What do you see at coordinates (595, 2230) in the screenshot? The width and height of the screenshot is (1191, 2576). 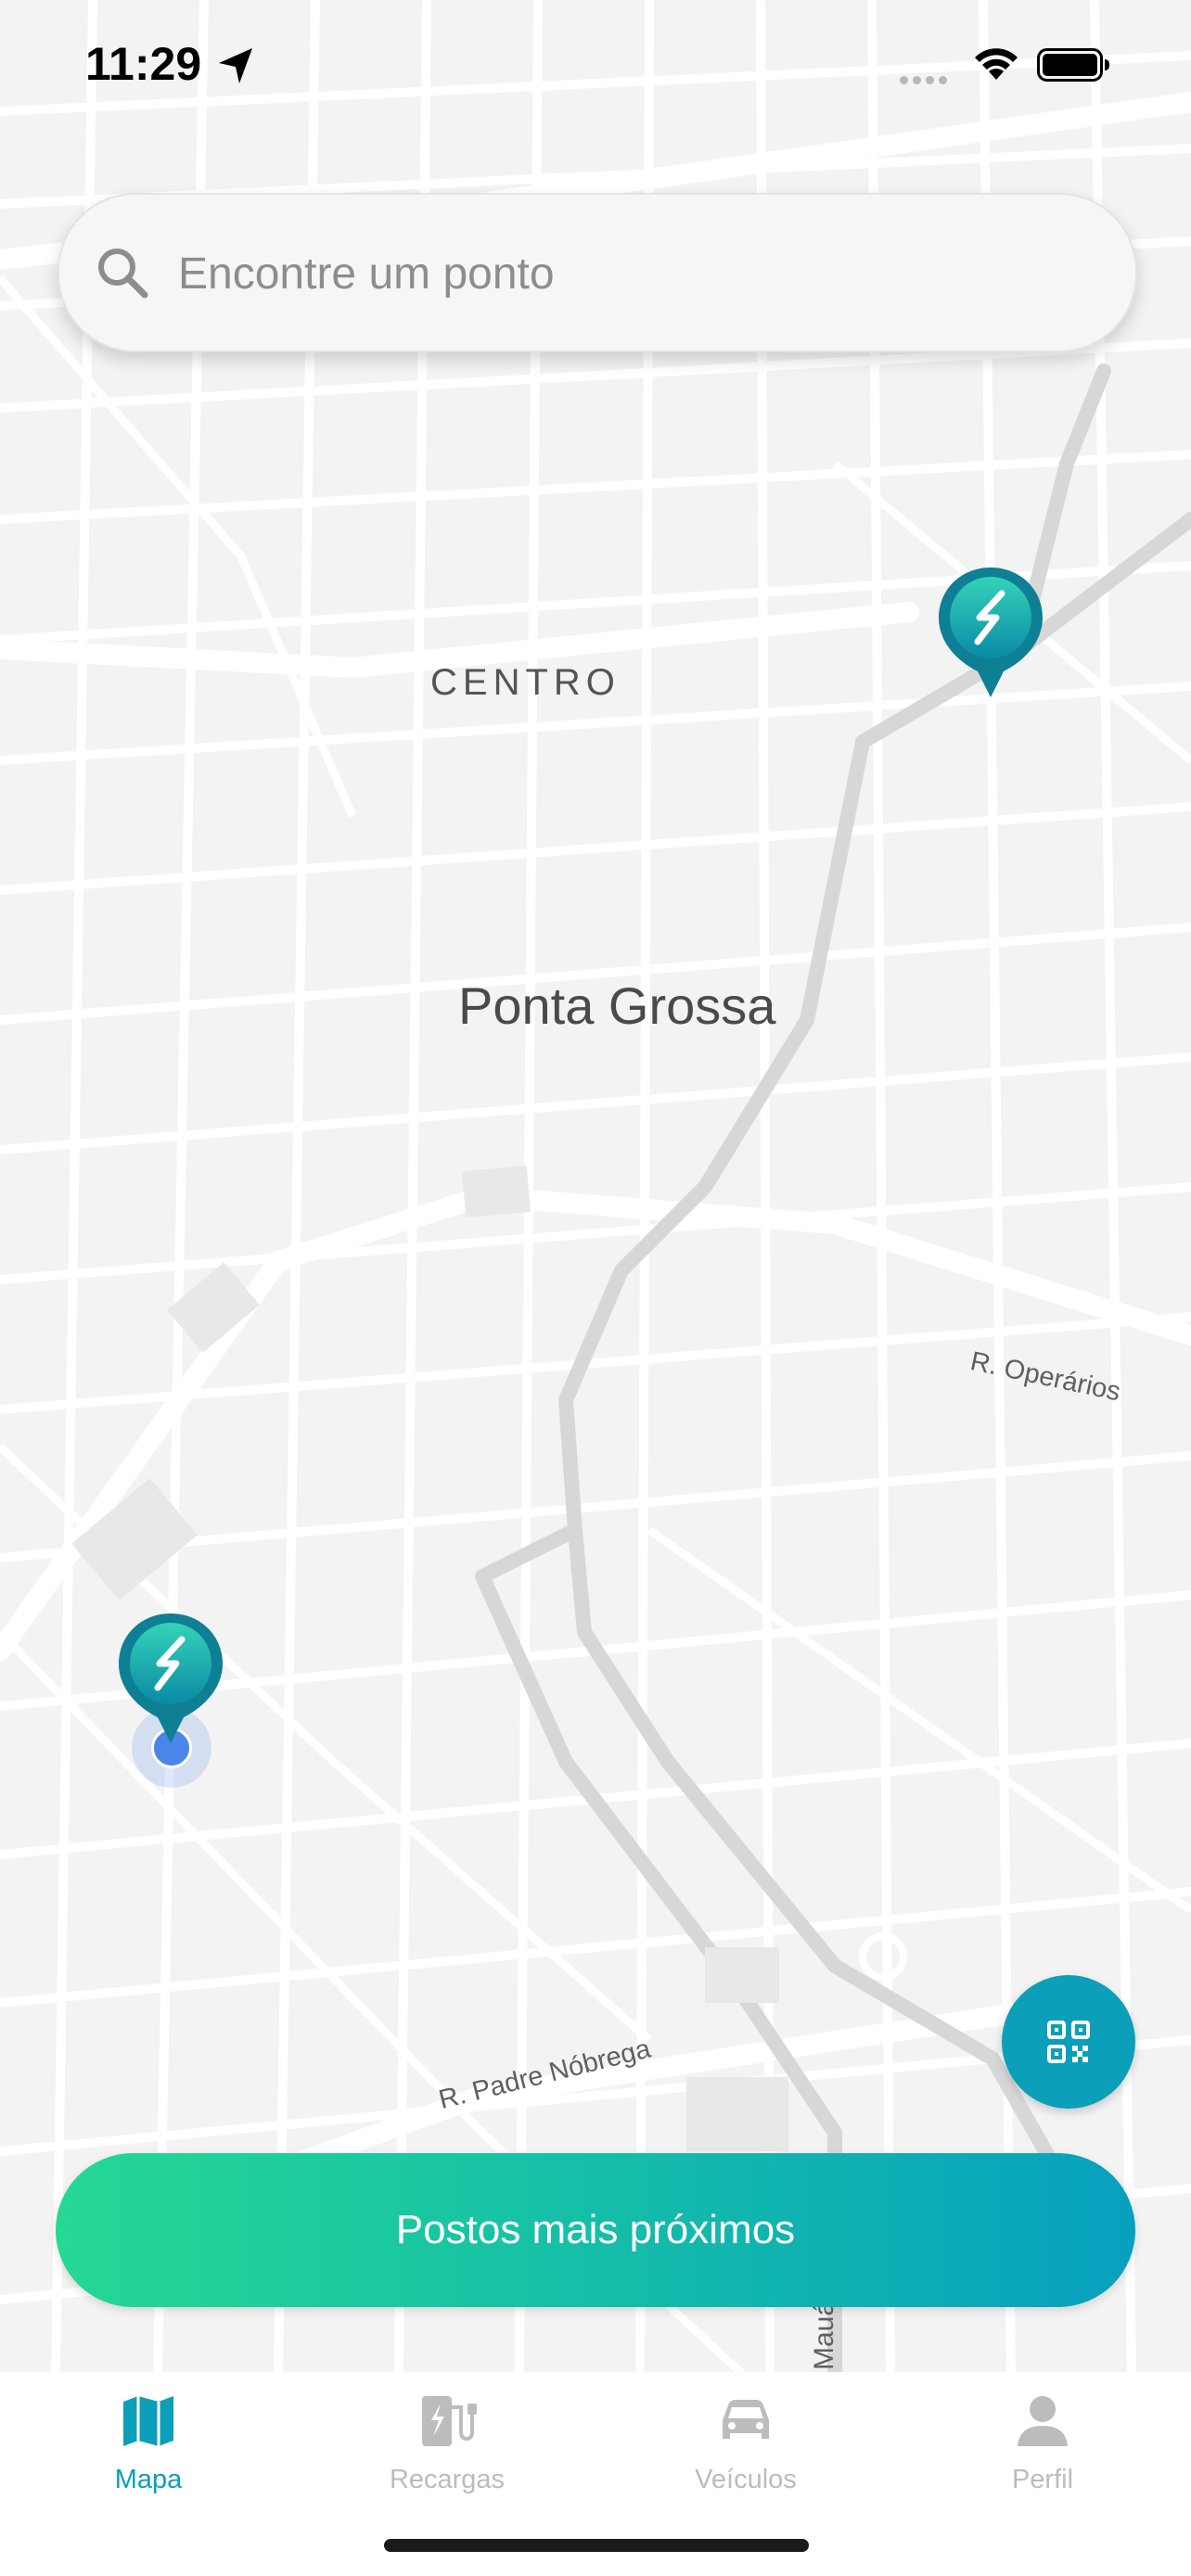 I see `nearest-stations-button: Postos mais próximos` at bounding box center [595, 2230].